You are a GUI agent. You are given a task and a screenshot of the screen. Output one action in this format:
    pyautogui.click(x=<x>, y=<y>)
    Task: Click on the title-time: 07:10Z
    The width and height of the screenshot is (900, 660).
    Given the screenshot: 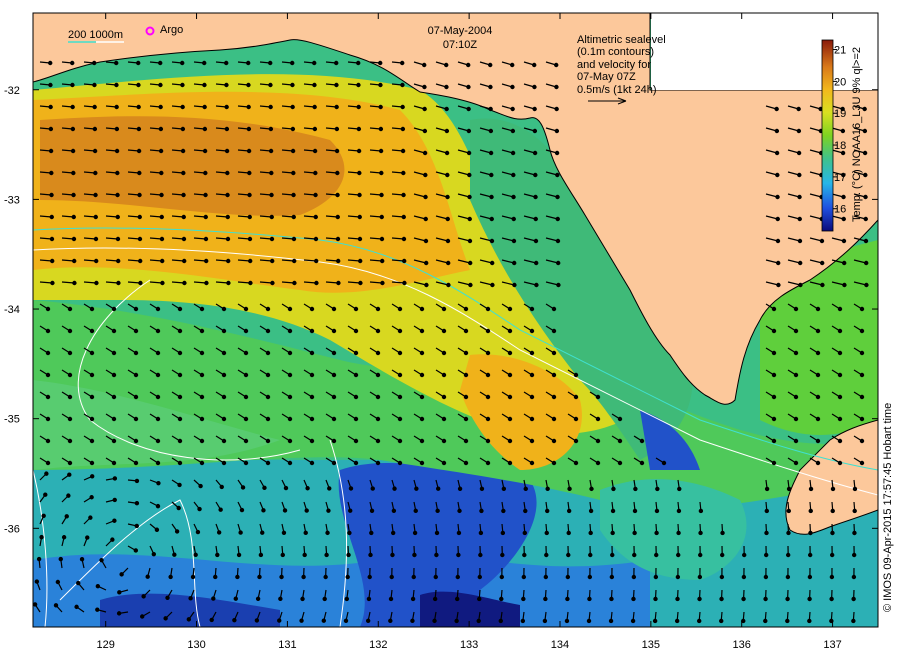 What is the action you would take?
    pyautogui.click(x=460, y=45)
    